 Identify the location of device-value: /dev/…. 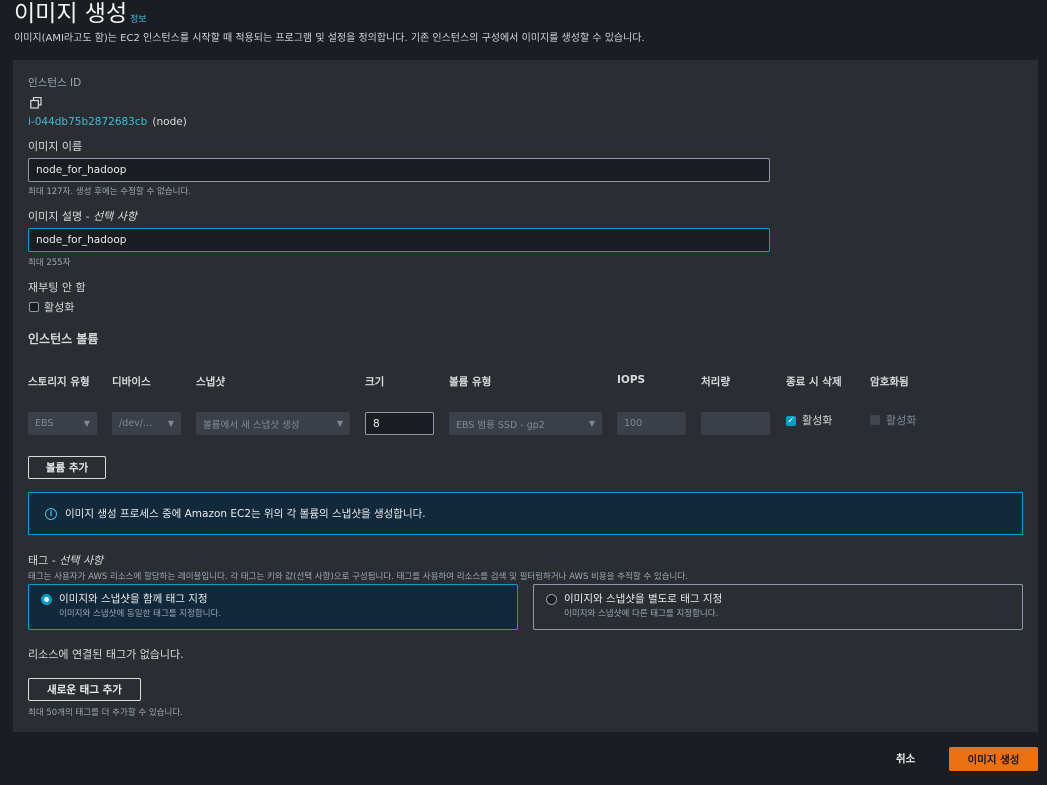
(136, 423).